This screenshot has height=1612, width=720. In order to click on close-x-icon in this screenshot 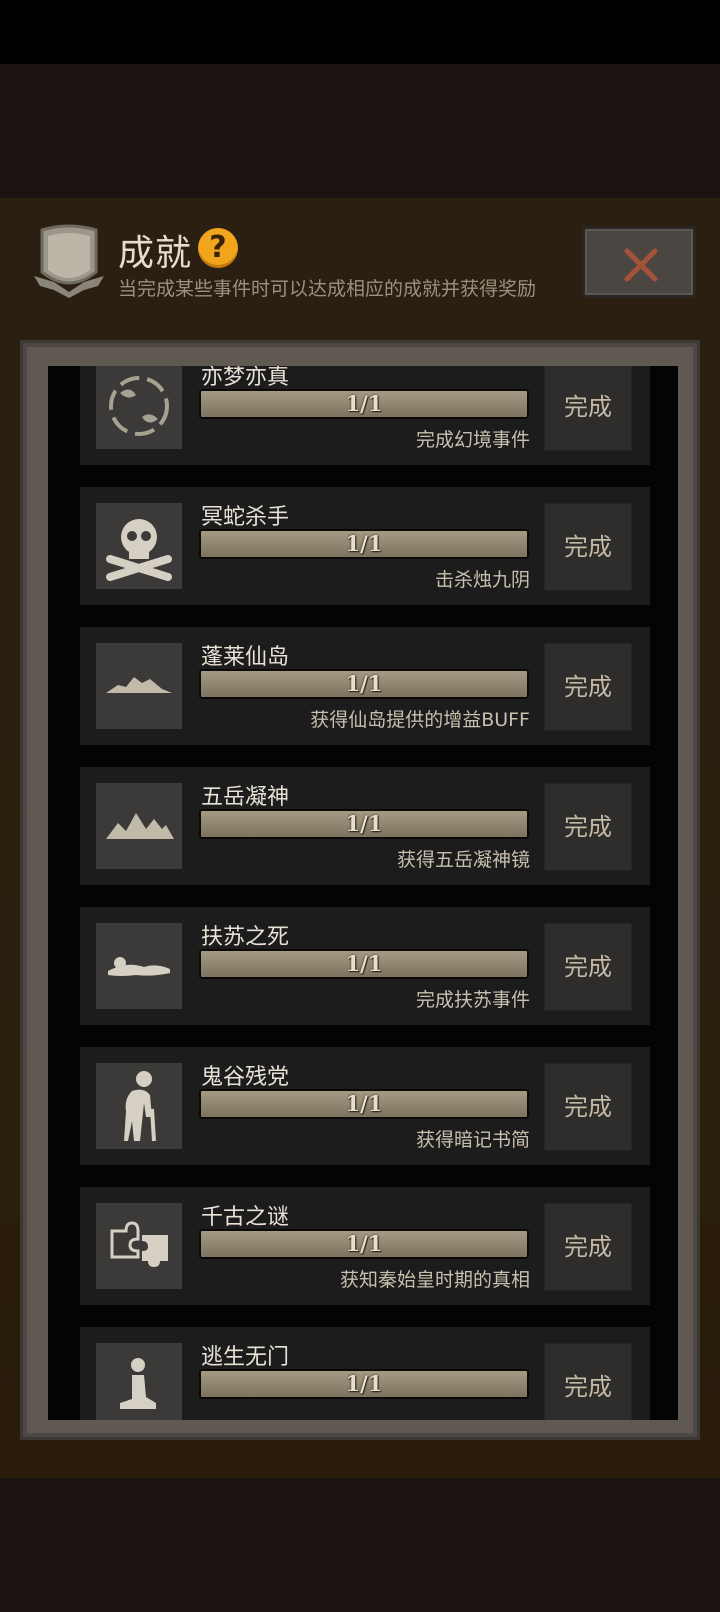, I will do `click(641, 265)`.